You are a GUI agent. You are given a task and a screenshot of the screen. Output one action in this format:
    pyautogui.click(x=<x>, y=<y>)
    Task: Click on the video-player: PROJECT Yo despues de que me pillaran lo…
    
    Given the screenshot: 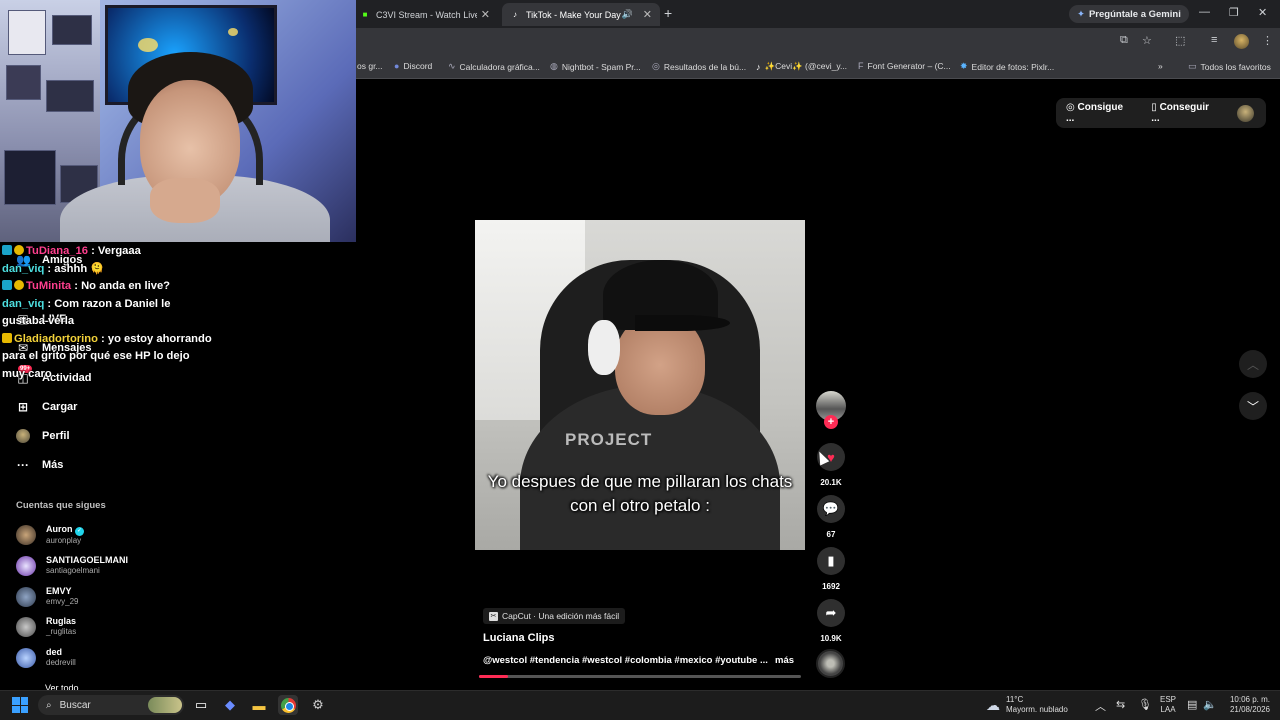 What is the action you would take?
    pyautogui.click(x=640, y=385)
    